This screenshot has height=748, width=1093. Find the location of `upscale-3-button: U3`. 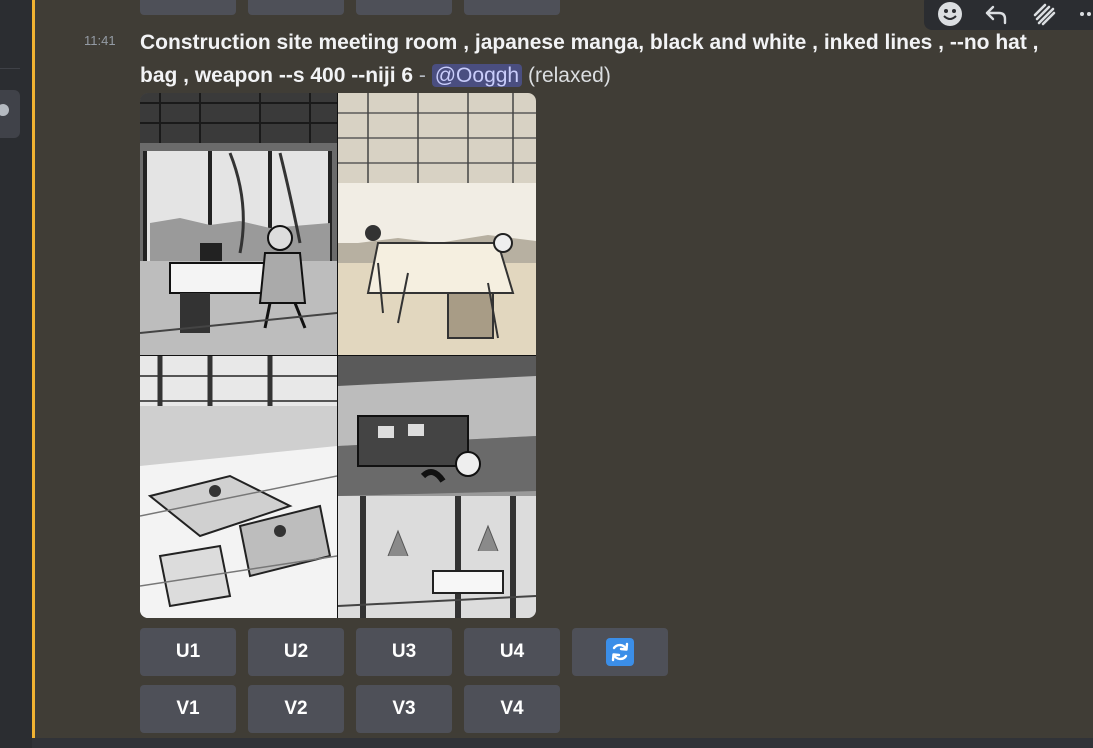

upscale-3-button: U3 is located at coordinates (404, 652).